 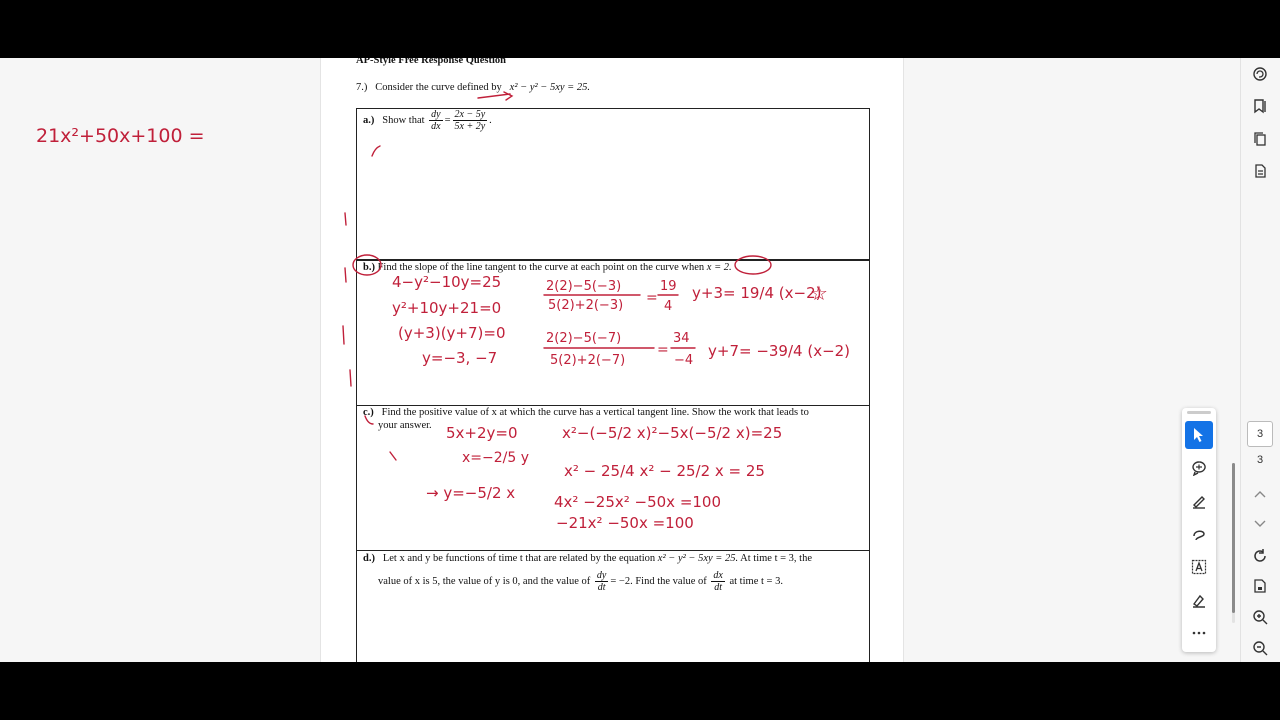 What do you see at coordinates (1260, 139) in the screenshot?
I see `copy-pages-icon` at bounding box center [1260, 139].